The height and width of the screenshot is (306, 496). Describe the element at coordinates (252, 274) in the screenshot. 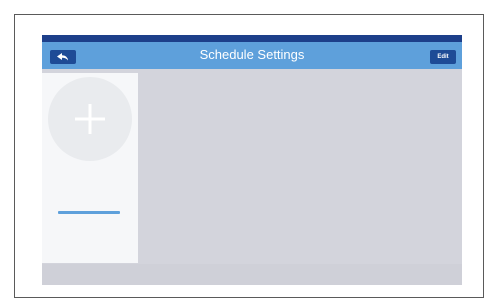

I see `footer-strip` at that location.